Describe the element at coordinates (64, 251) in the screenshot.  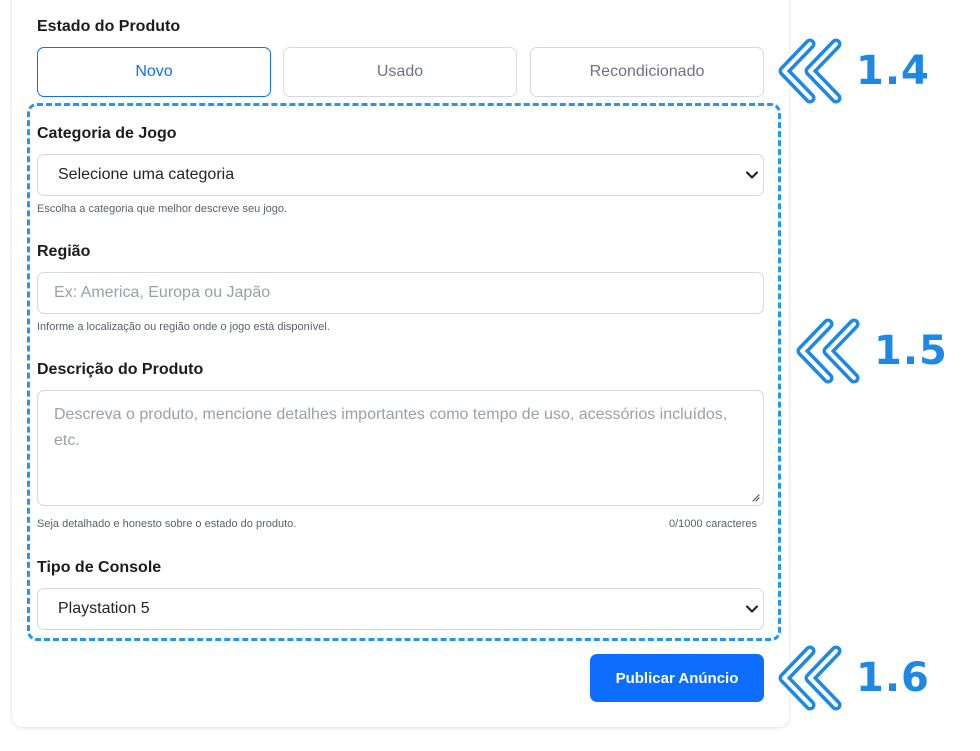
I see `regiao-label: Região` at that location.